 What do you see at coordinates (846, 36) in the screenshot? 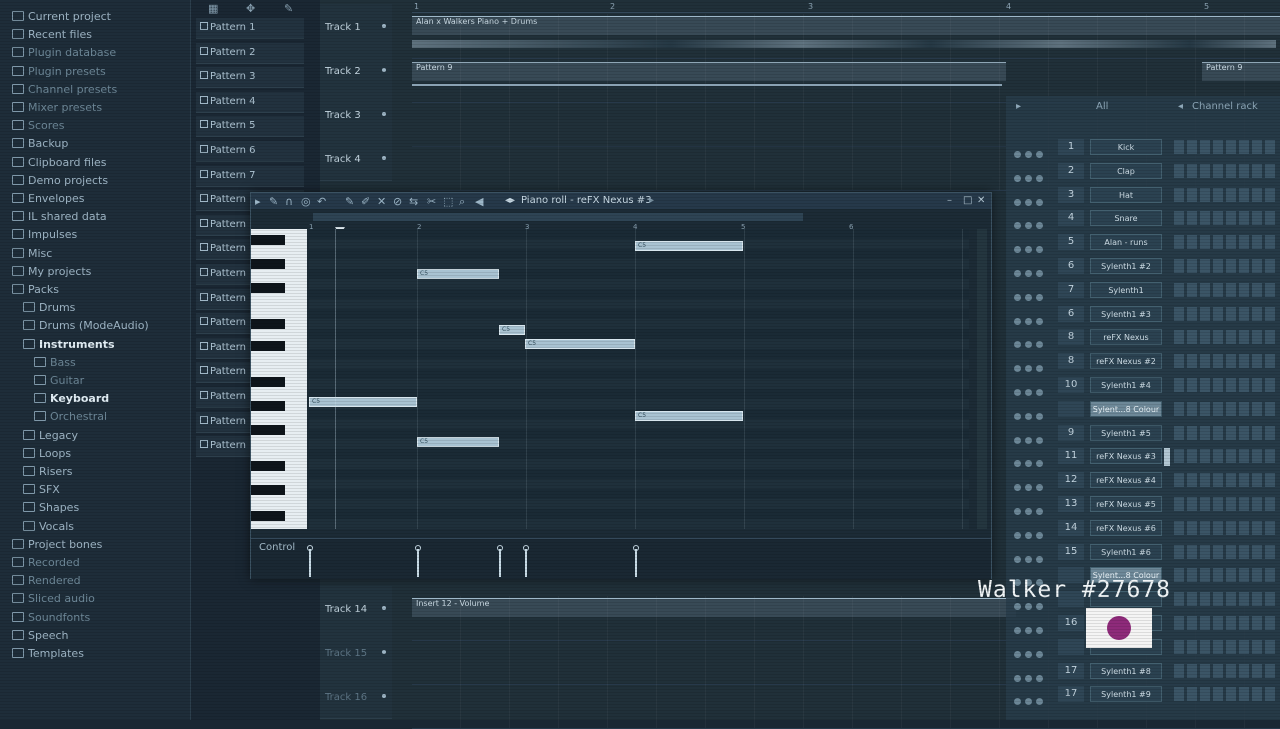
I see `track-1-lane: Alan x Walkers Piano + Drums` at bounding box center [846, 36].